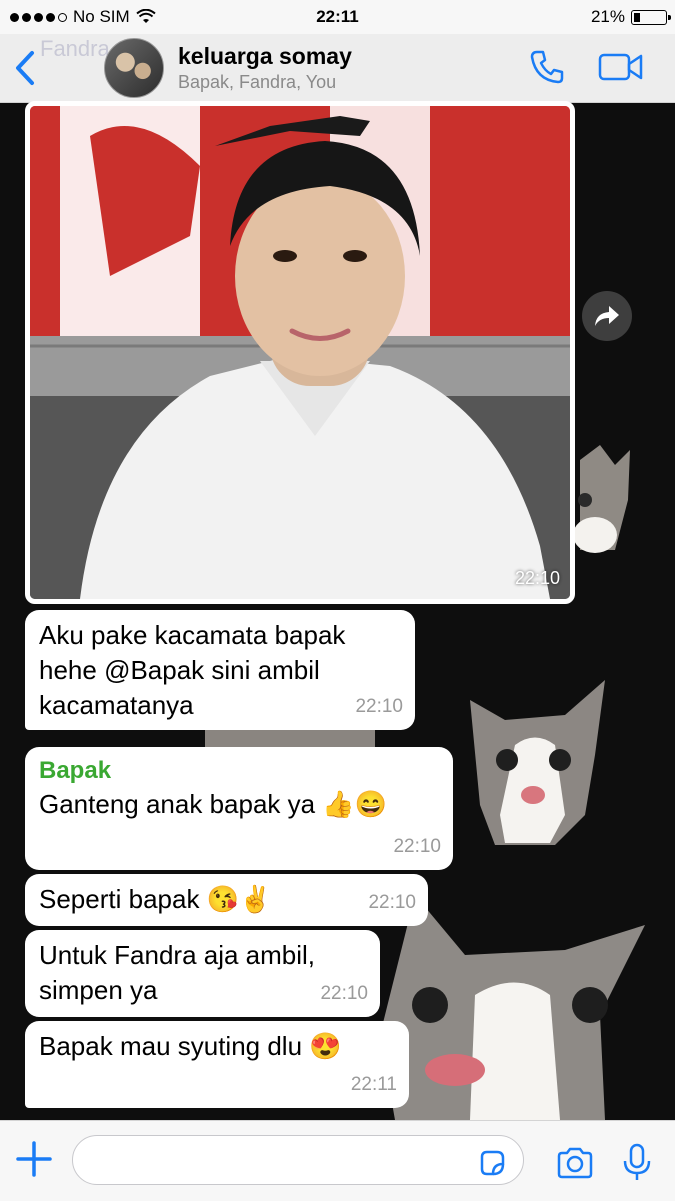 The height and width of the screenshot is (1201, 675). I want to click on video-camera-icon, so click(621, 67).